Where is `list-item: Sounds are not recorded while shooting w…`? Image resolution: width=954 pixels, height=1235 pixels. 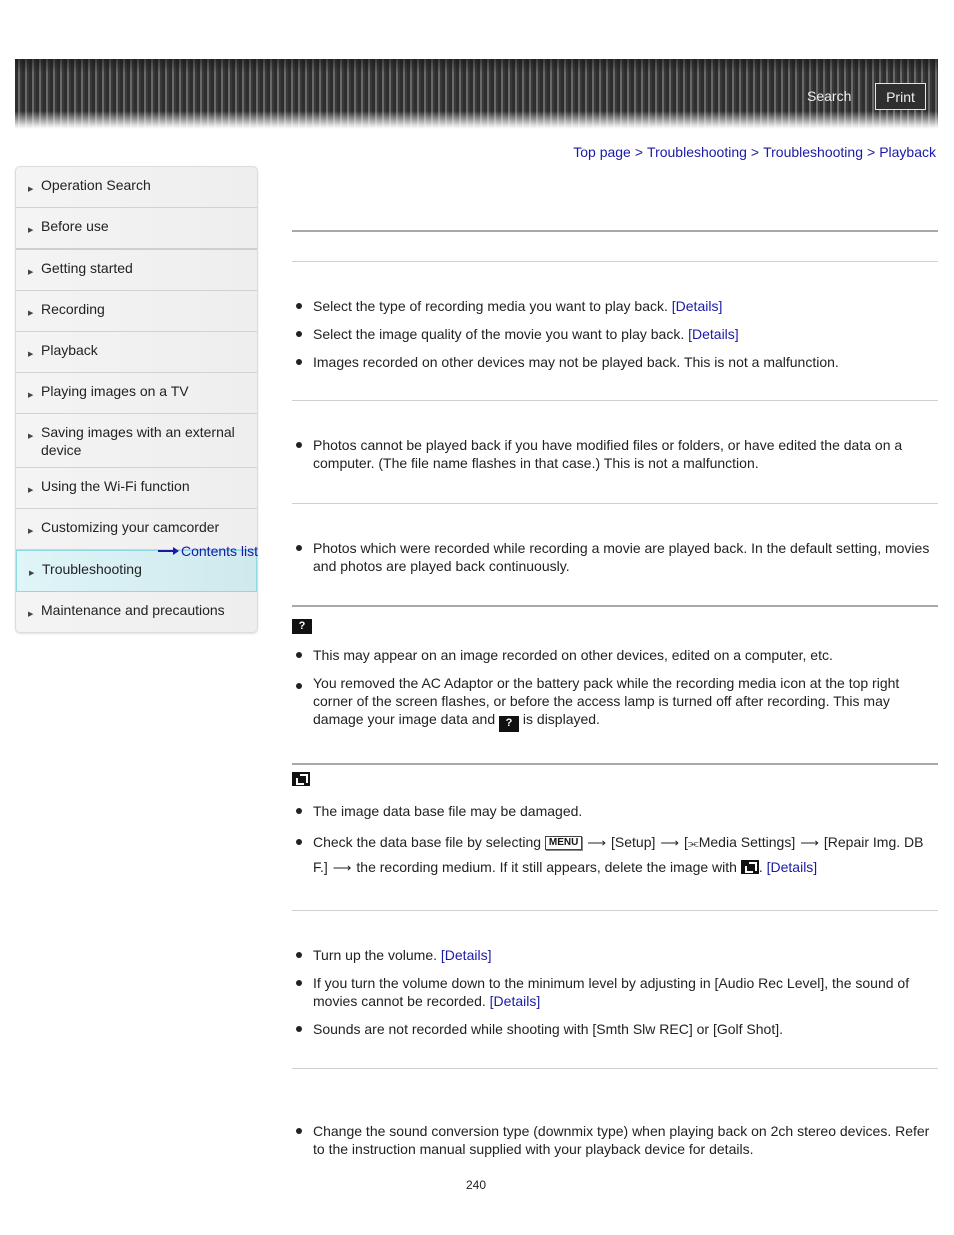
list-item: Sounds are not recorded while shooting w… is located at coordinates (615, 1029).